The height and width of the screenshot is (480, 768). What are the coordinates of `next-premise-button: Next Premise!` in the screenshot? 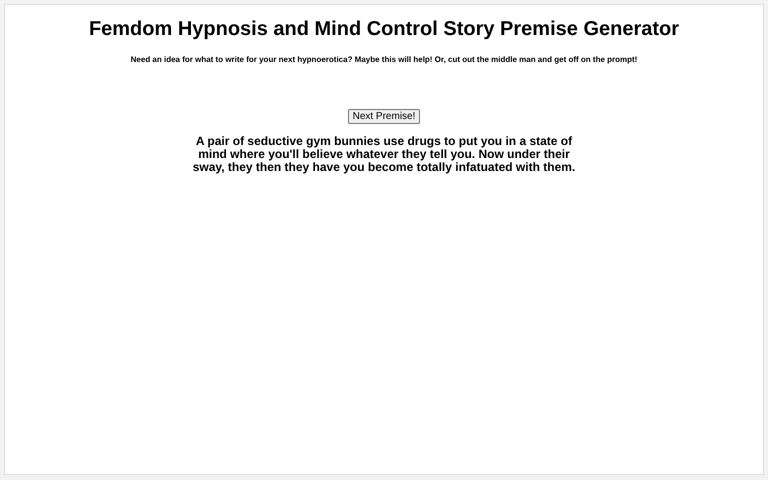 It's located at (384, 116).